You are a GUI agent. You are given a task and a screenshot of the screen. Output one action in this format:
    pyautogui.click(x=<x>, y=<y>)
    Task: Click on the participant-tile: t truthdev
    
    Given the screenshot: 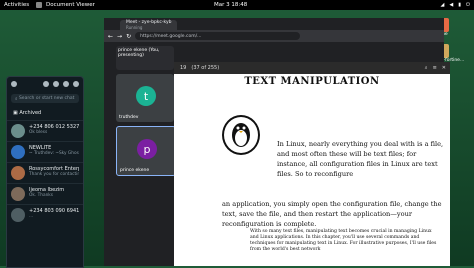 What is the action you would take?
    pyautogui.click(x=145, y=98)
    